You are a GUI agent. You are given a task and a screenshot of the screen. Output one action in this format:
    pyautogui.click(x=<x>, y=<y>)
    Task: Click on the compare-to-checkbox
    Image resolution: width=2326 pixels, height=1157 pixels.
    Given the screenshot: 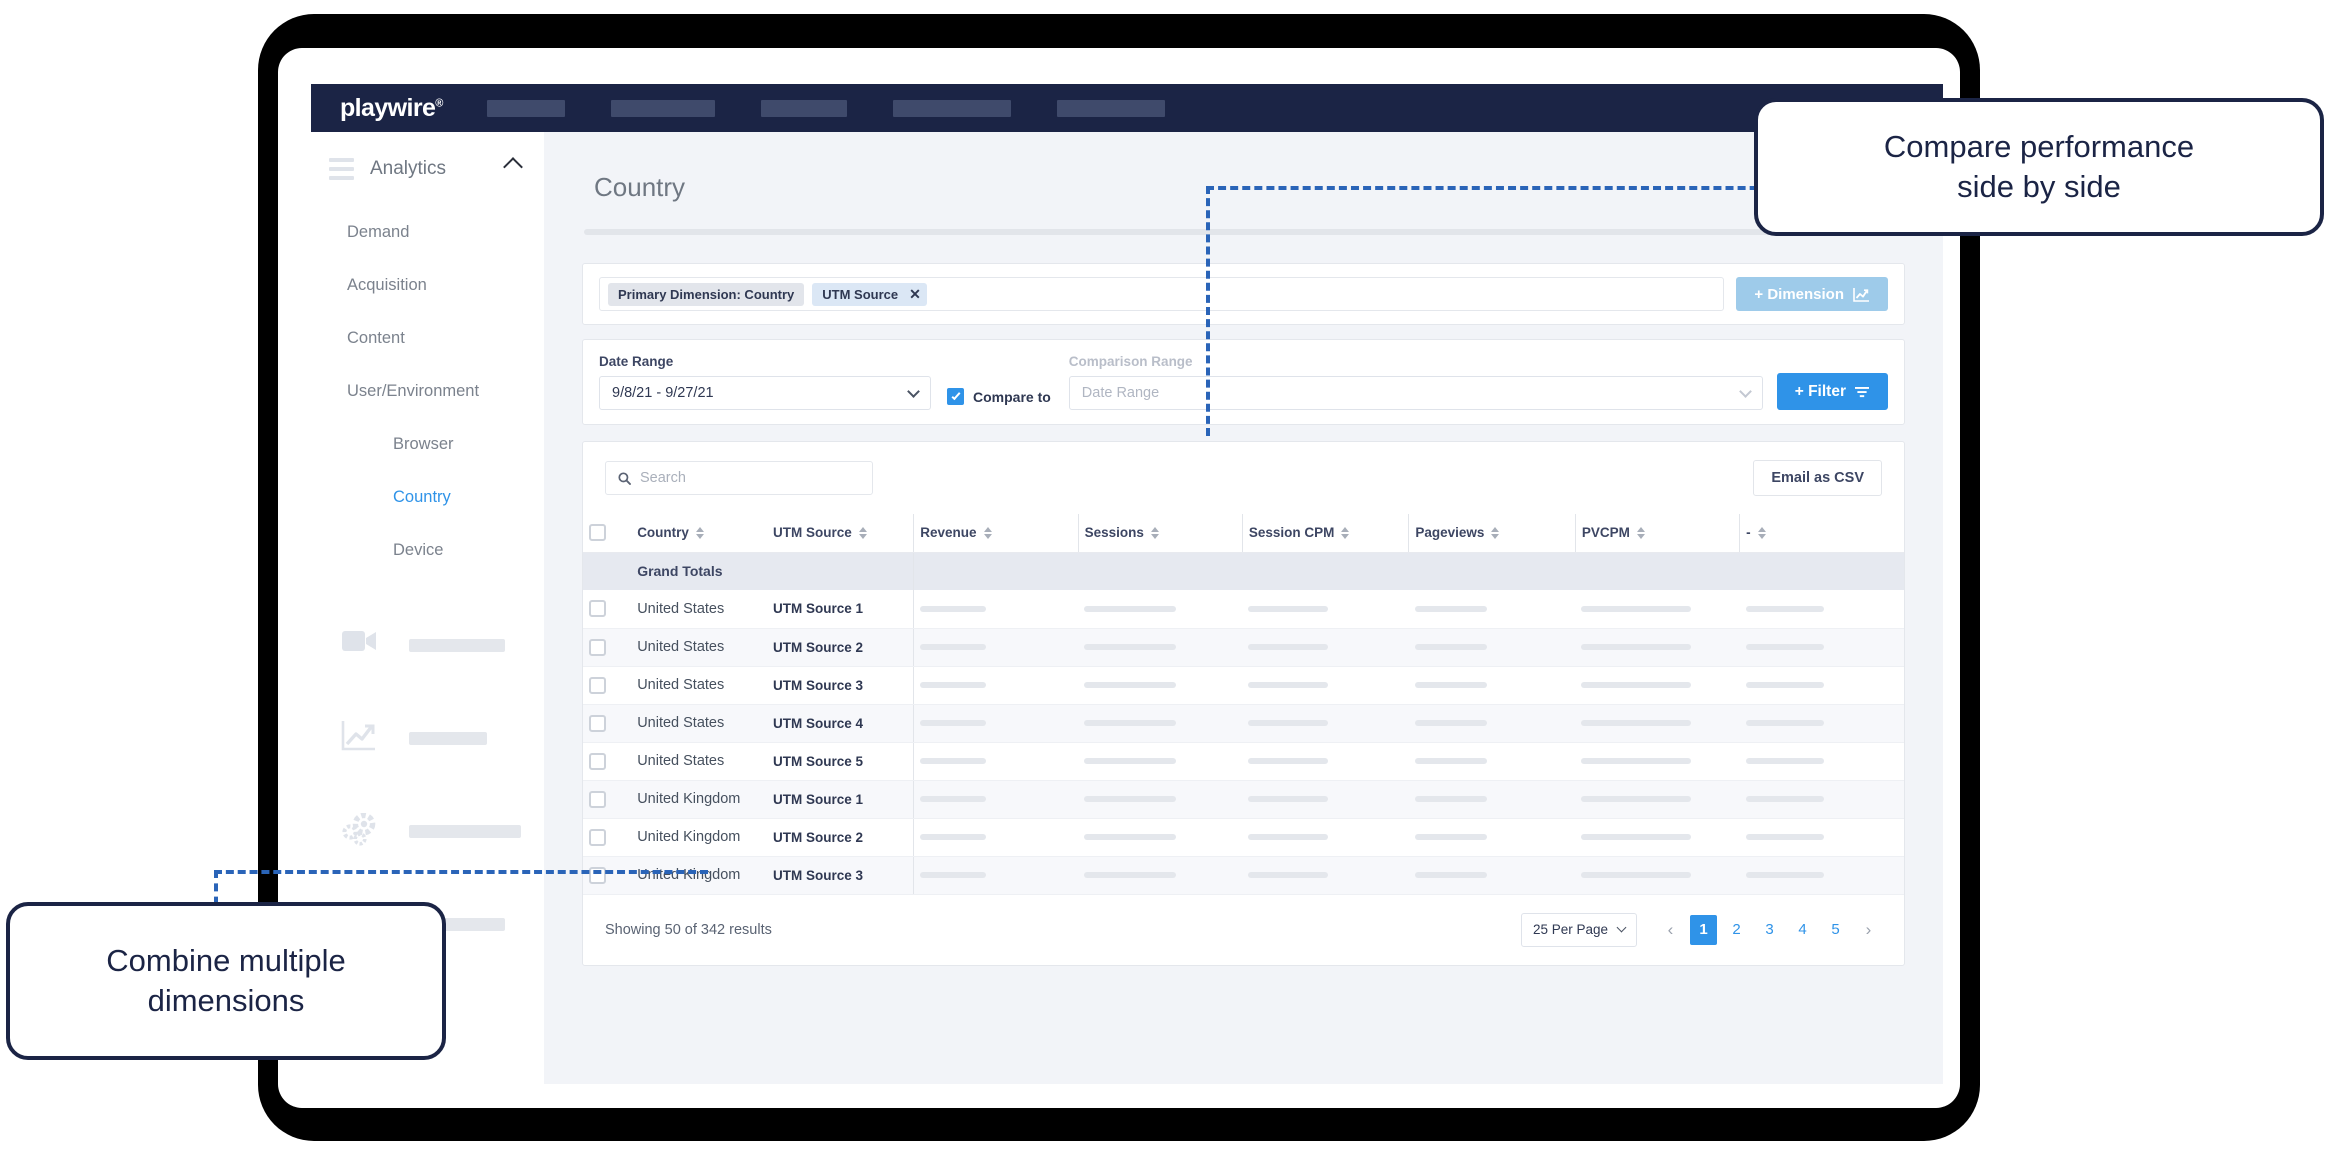 What is the action you would take?
    pyautogui.click(x=955, y=396)
    